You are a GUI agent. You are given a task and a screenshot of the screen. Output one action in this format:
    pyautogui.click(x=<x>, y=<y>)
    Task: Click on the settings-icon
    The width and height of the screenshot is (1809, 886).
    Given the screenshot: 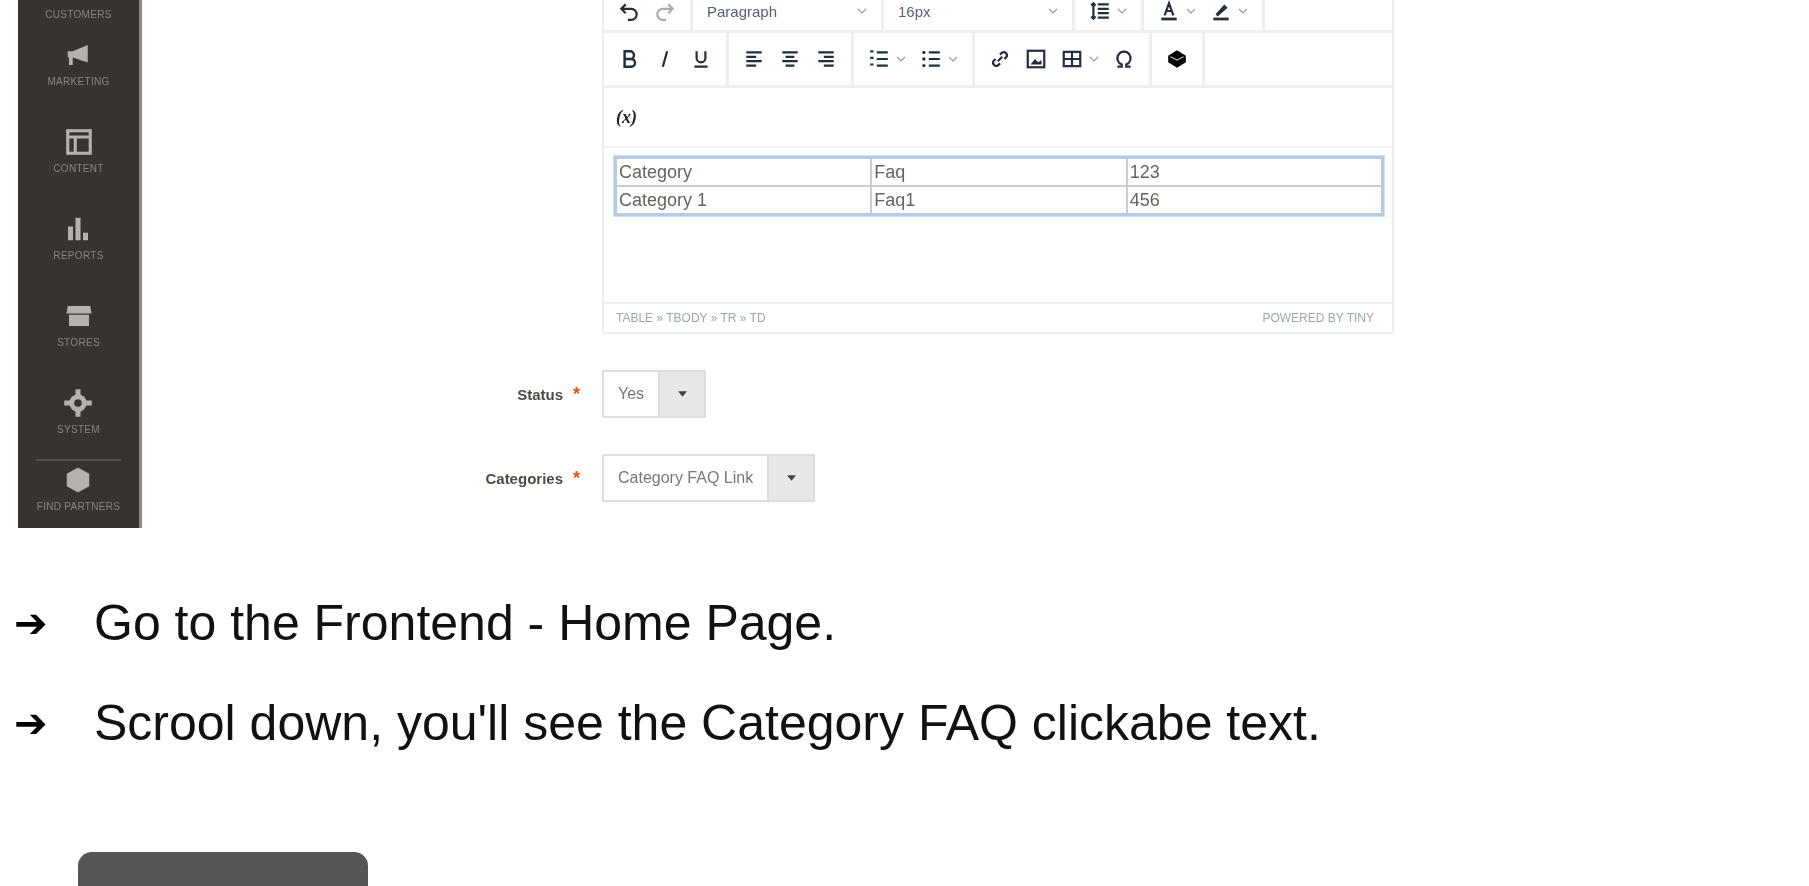 What is the action you would take?
    pyautogui.click(x=78, y=403)
    